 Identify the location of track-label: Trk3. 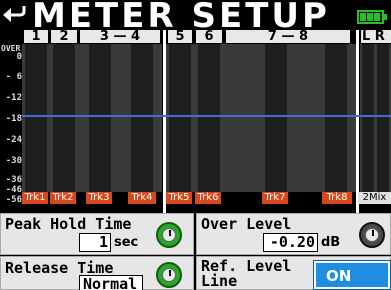
(99, 198).